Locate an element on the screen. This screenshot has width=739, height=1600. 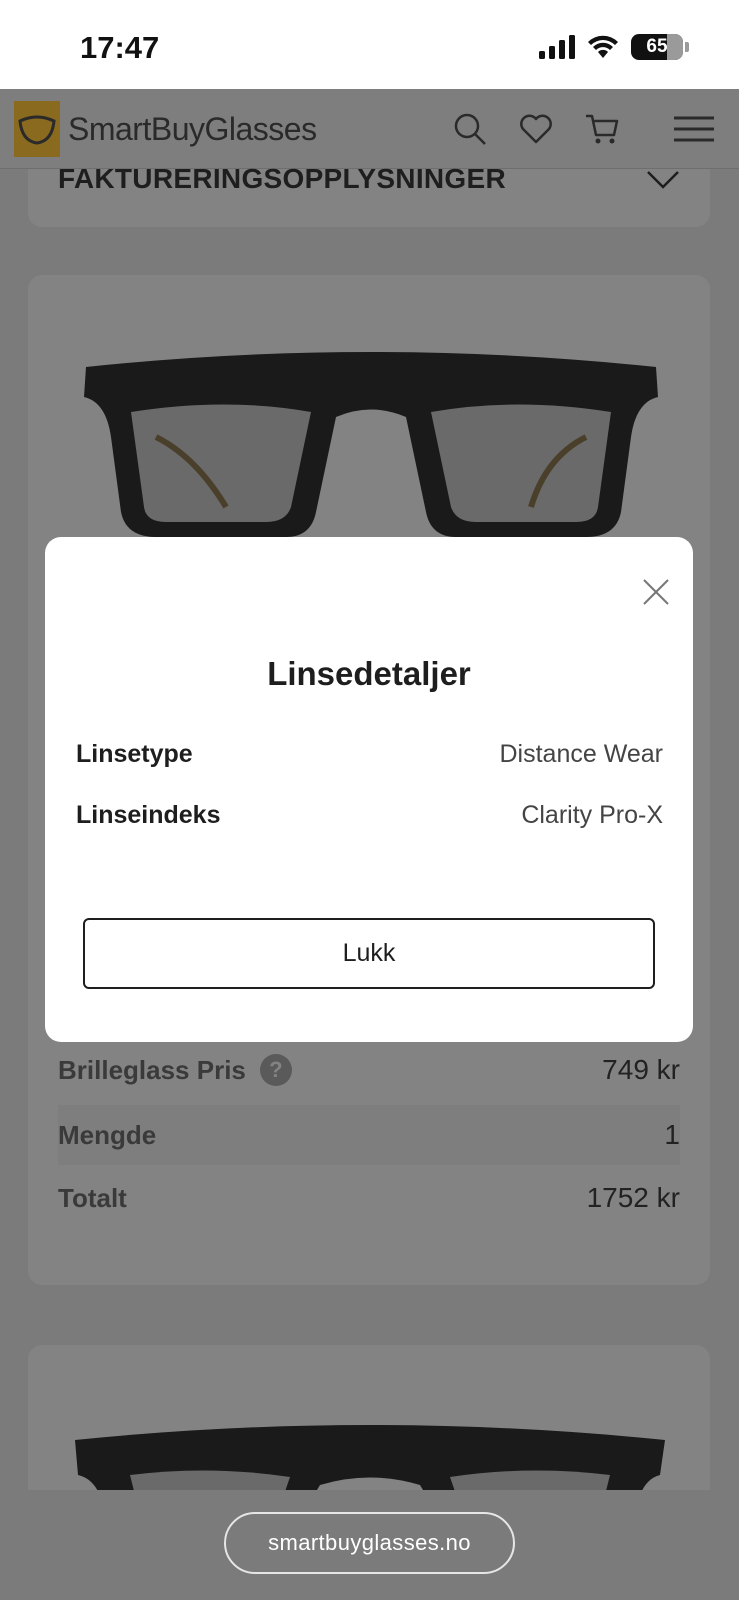
battery-icon: 65 is located at coordinates (657, 47).